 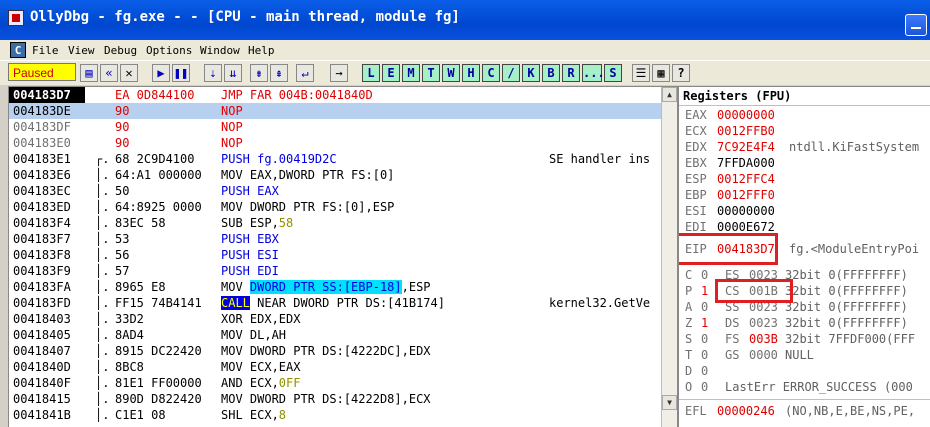 What do you see at coordinates (669, 402) in the screenshot?
I see `scroll-down-icon: ▼` at bounding box center [669, 402].